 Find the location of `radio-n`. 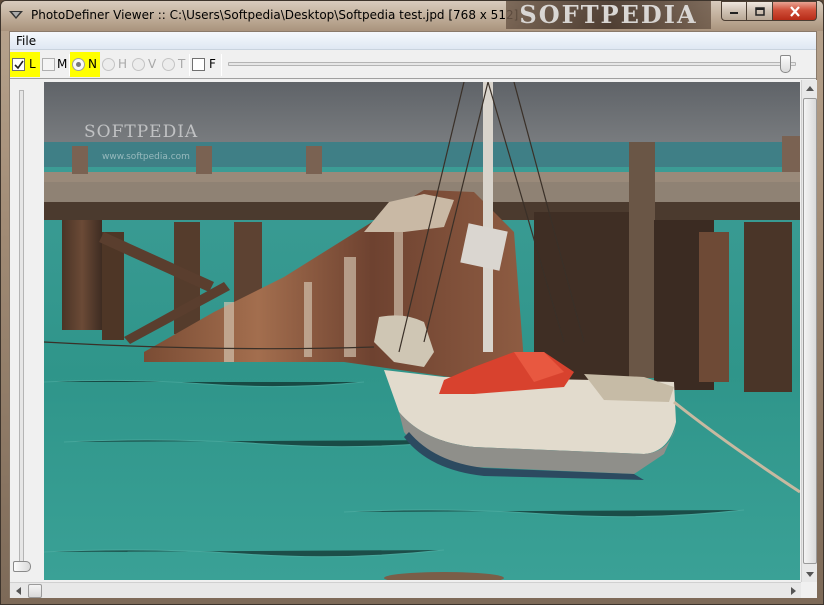

radio-n is located at coordinates (78, 64).